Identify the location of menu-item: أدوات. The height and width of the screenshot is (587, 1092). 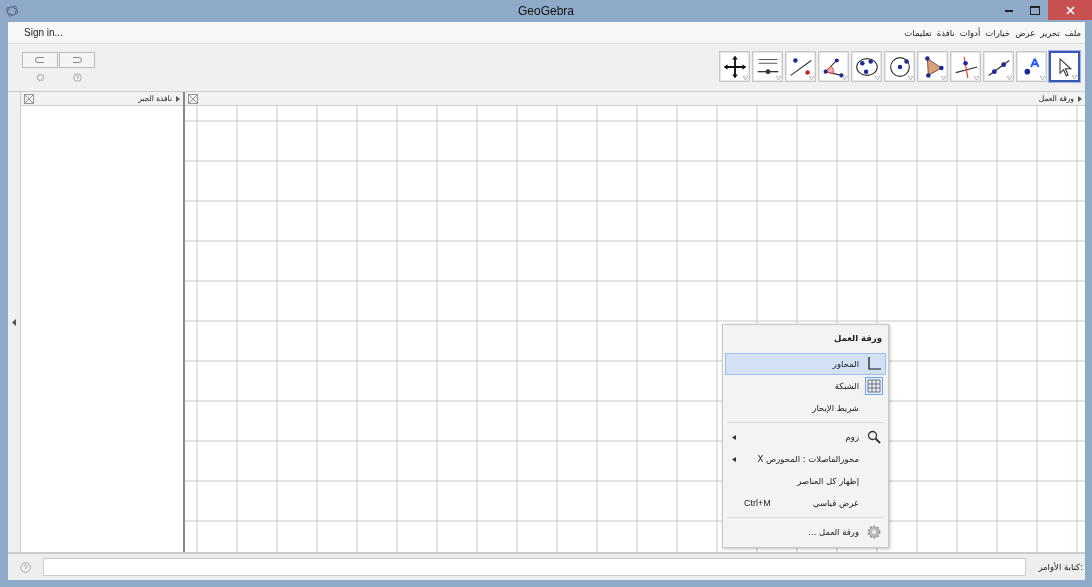
(970, 32).